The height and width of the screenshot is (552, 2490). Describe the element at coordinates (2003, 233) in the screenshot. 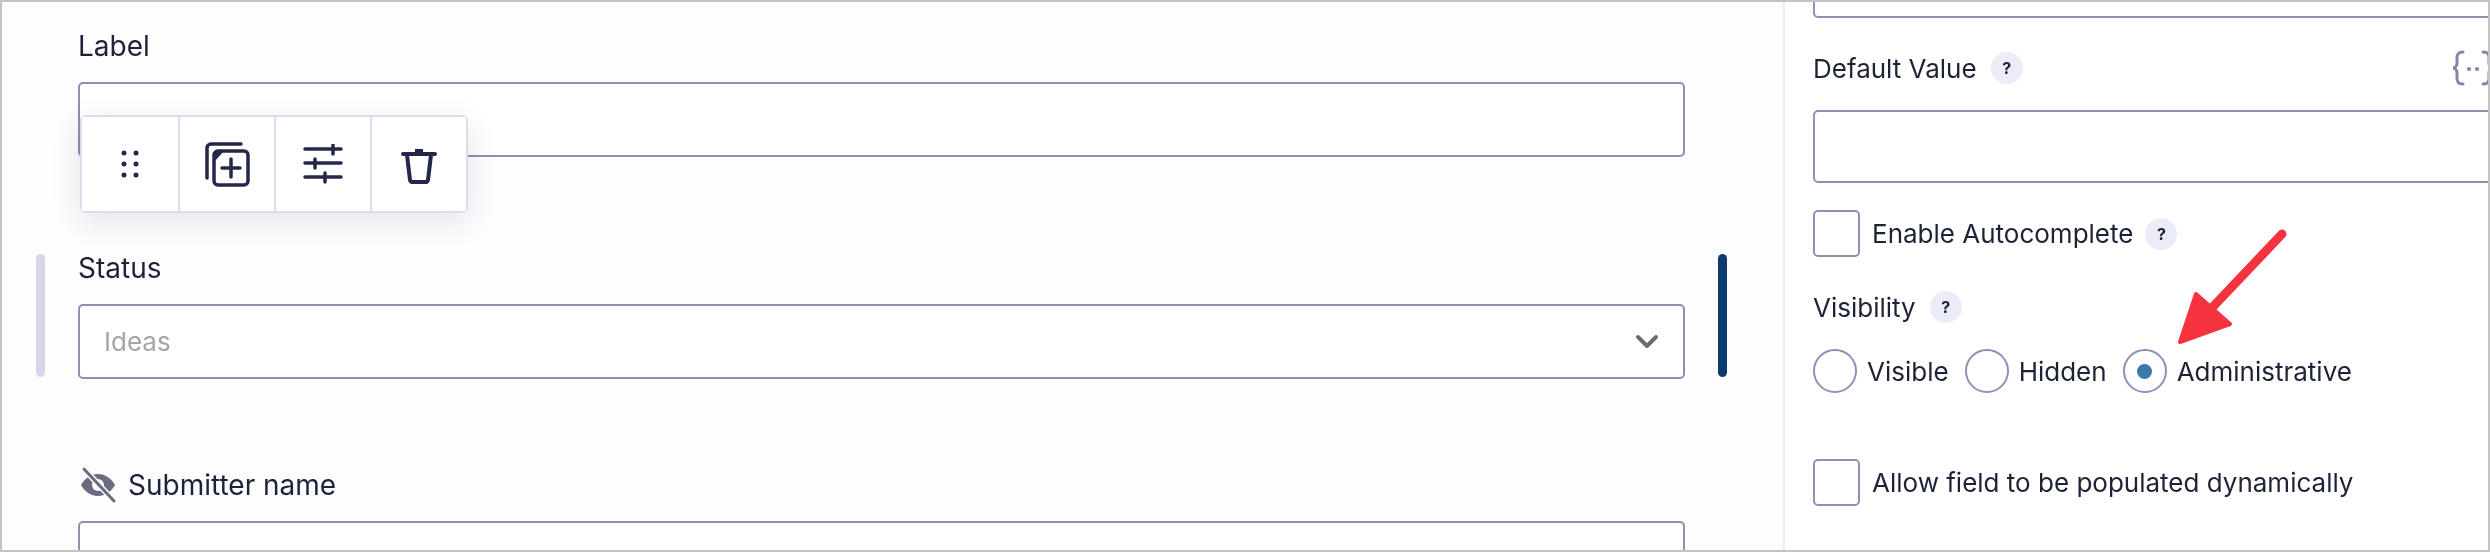

I see `checkbox-label: Enable Autocomplete` at that location.